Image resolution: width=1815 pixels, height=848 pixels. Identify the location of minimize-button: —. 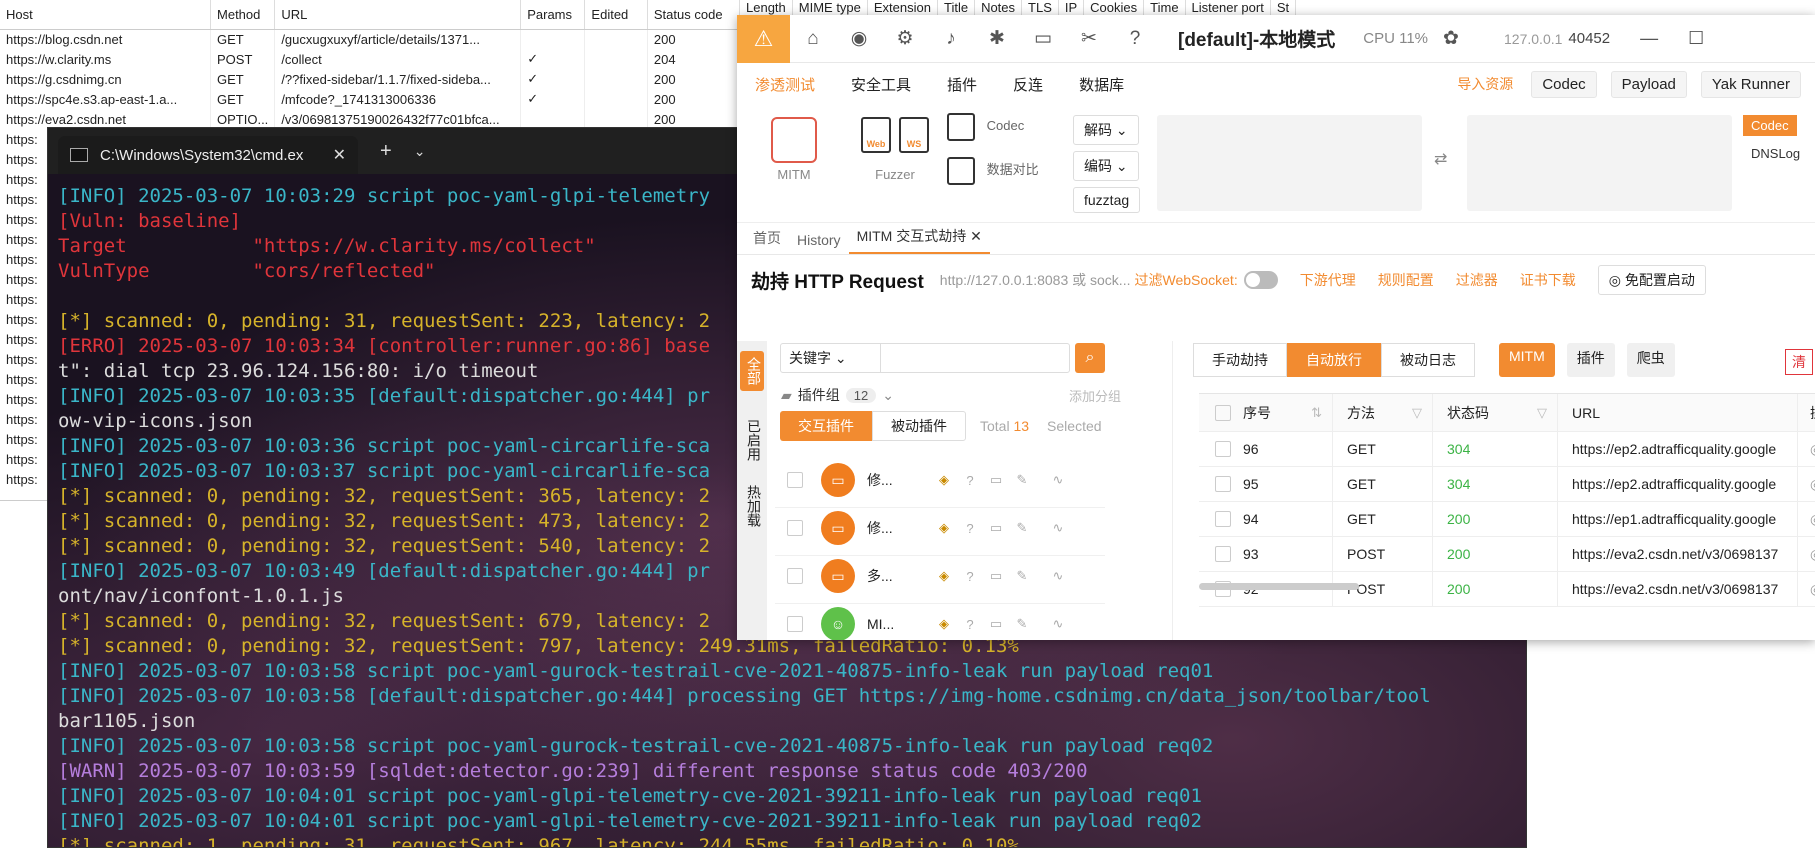
(1649, 38).